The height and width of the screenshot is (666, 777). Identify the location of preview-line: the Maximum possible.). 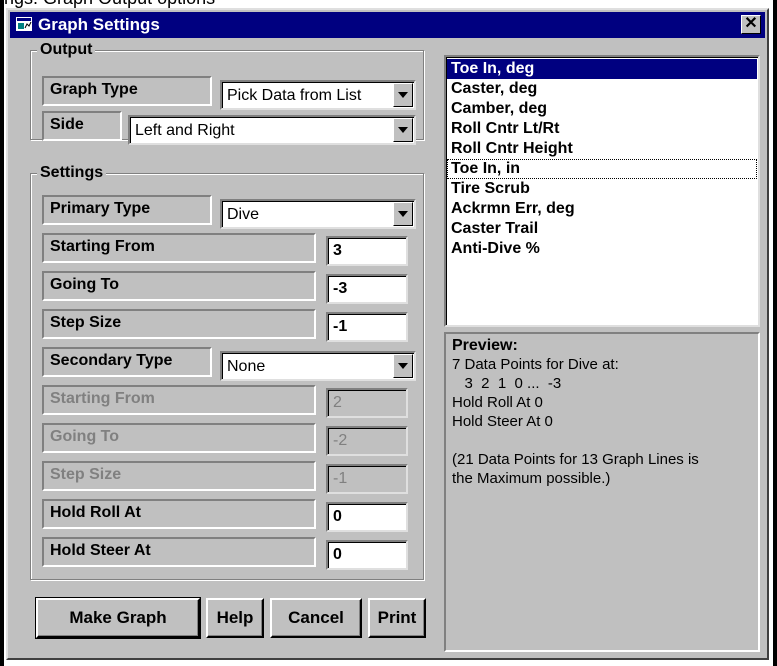
(531, 478).